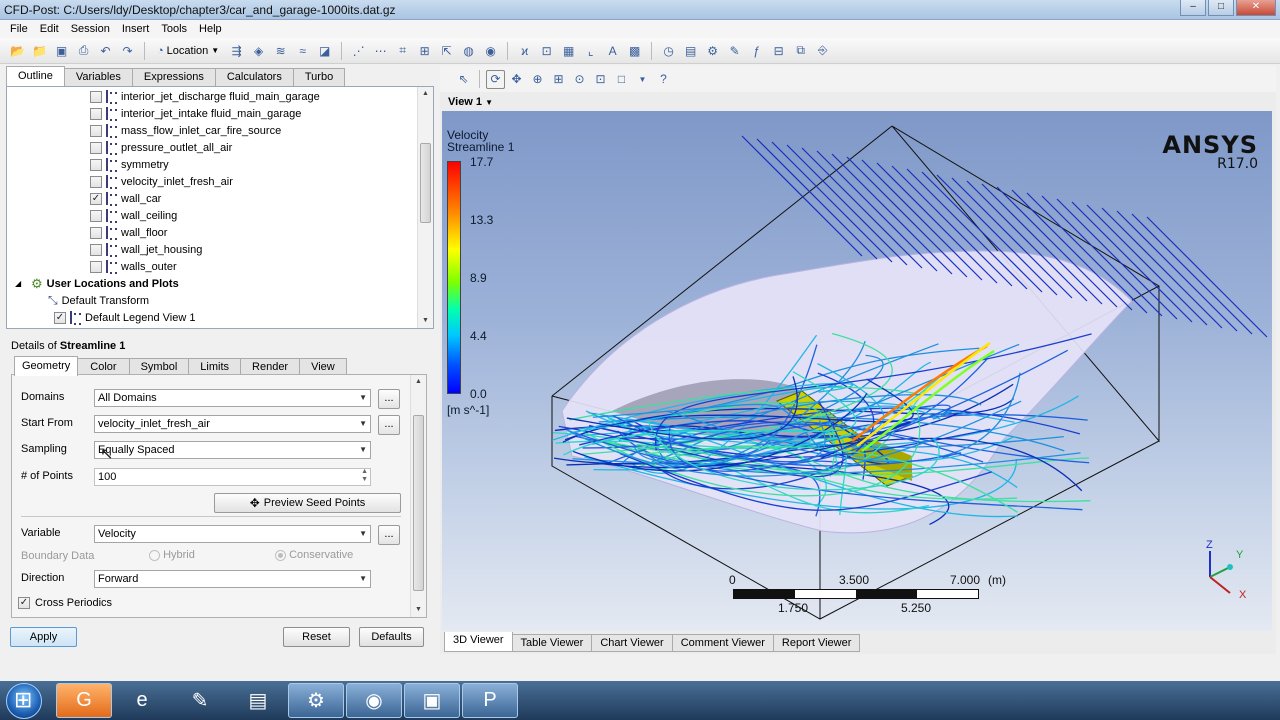 This screenshot has height=720, width=1280. Describe the element at coordinates (621, 79) in the screenshot. I see `viewport-layout-icon: □` at that location.